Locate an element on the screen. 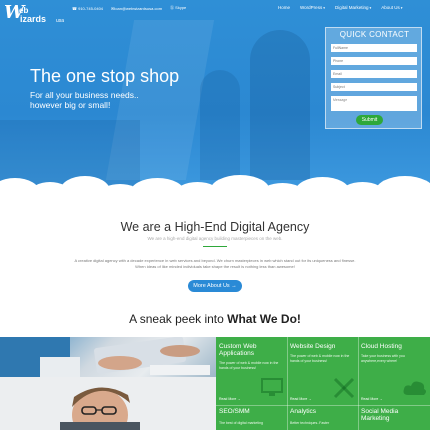  laptop-hands-image is located at coordinates (105, 357).